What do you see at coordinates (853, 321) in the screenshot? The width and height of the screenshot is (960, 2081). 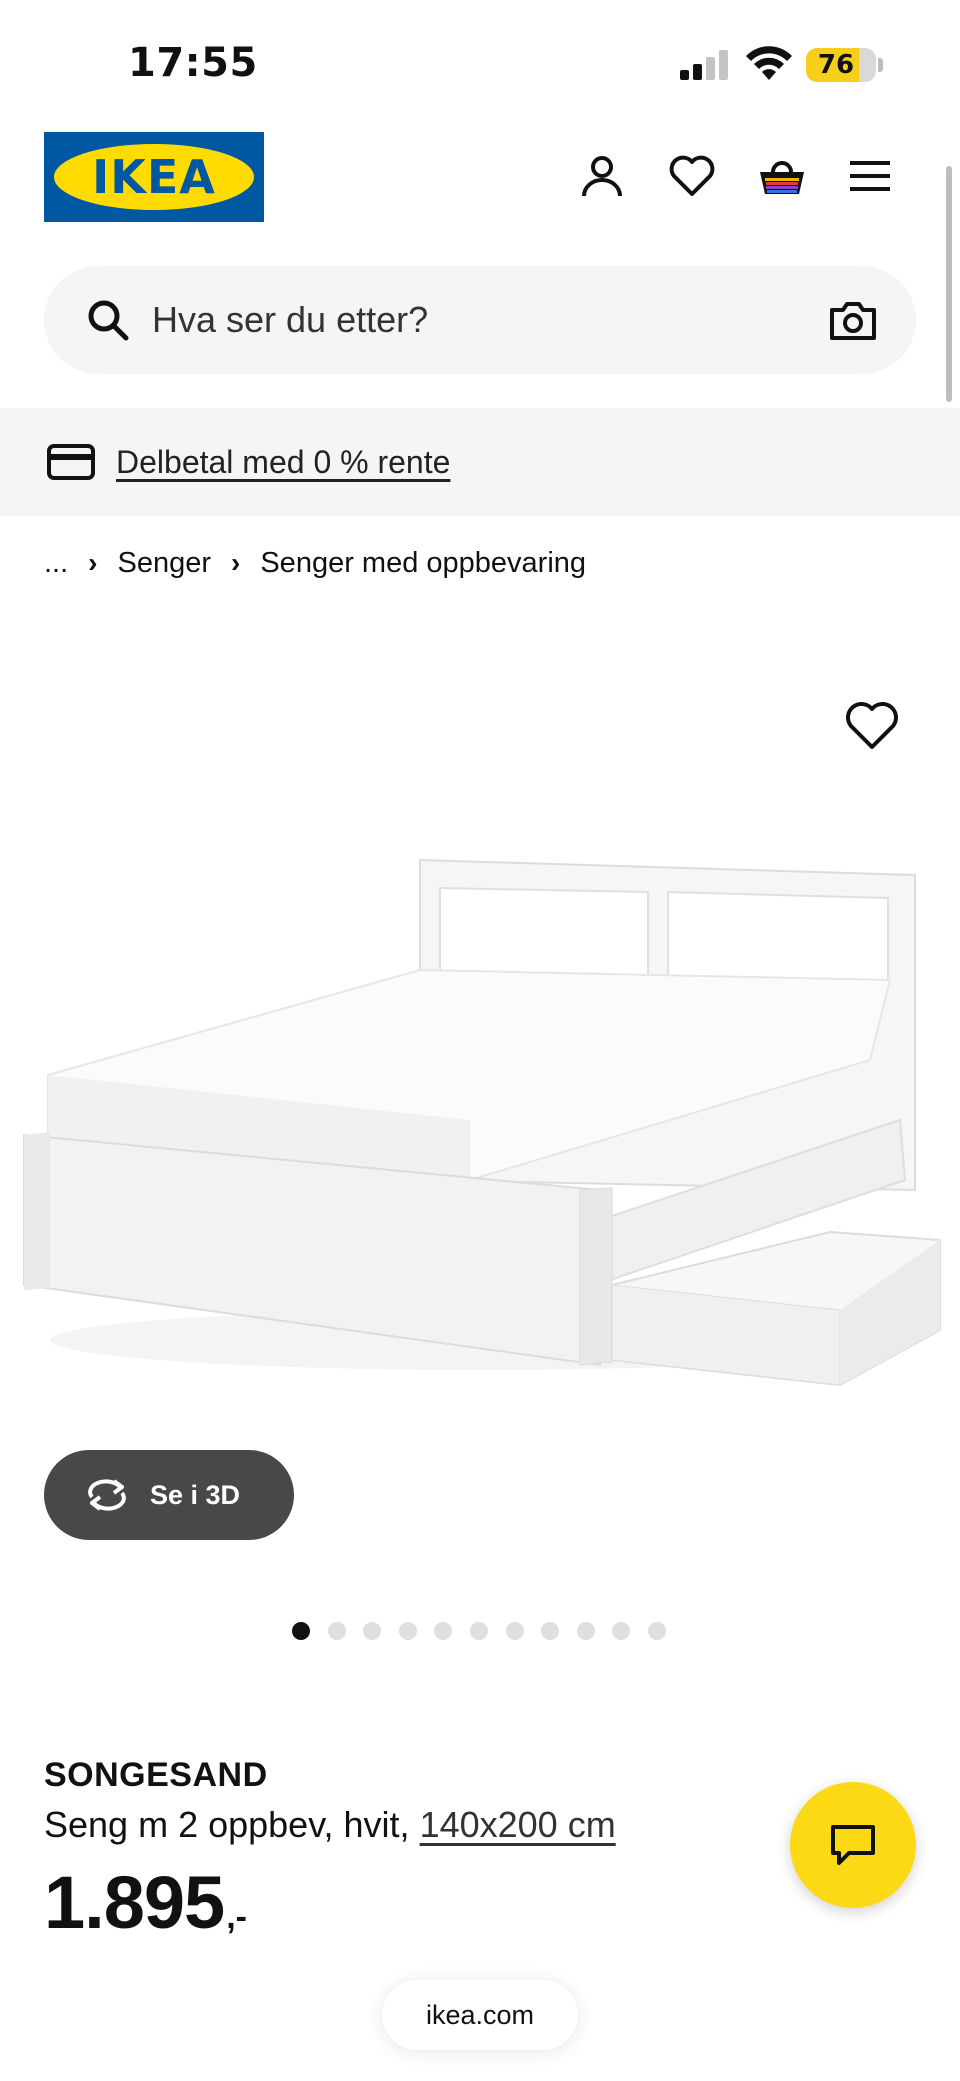 I see `camera-icon` at bounding box center [853, 321].